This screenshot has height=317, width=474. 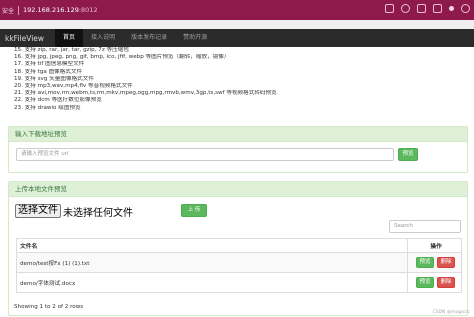 I want to click on download-preview-panel: 输入下载地址预览 请输入预览文件 url 预览, so click(x=238, y=149).